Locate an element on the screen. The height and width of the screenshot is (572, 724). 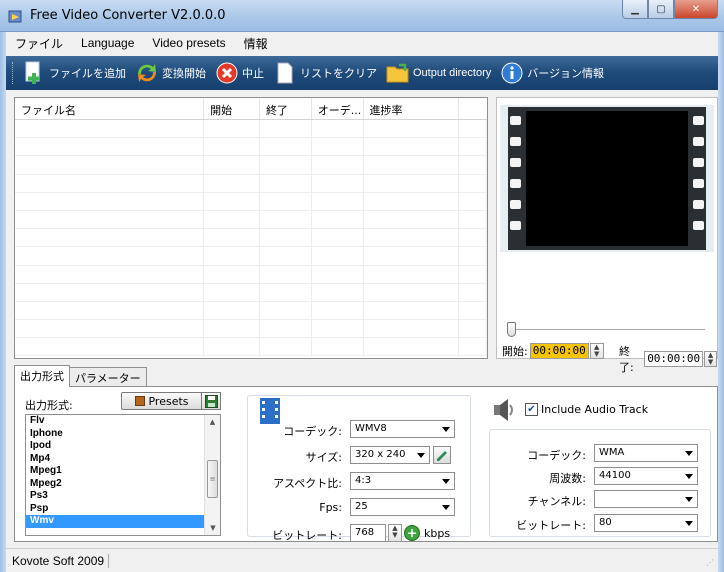
clear-list-button: リストをクリア is located at coordinates (326, 73).